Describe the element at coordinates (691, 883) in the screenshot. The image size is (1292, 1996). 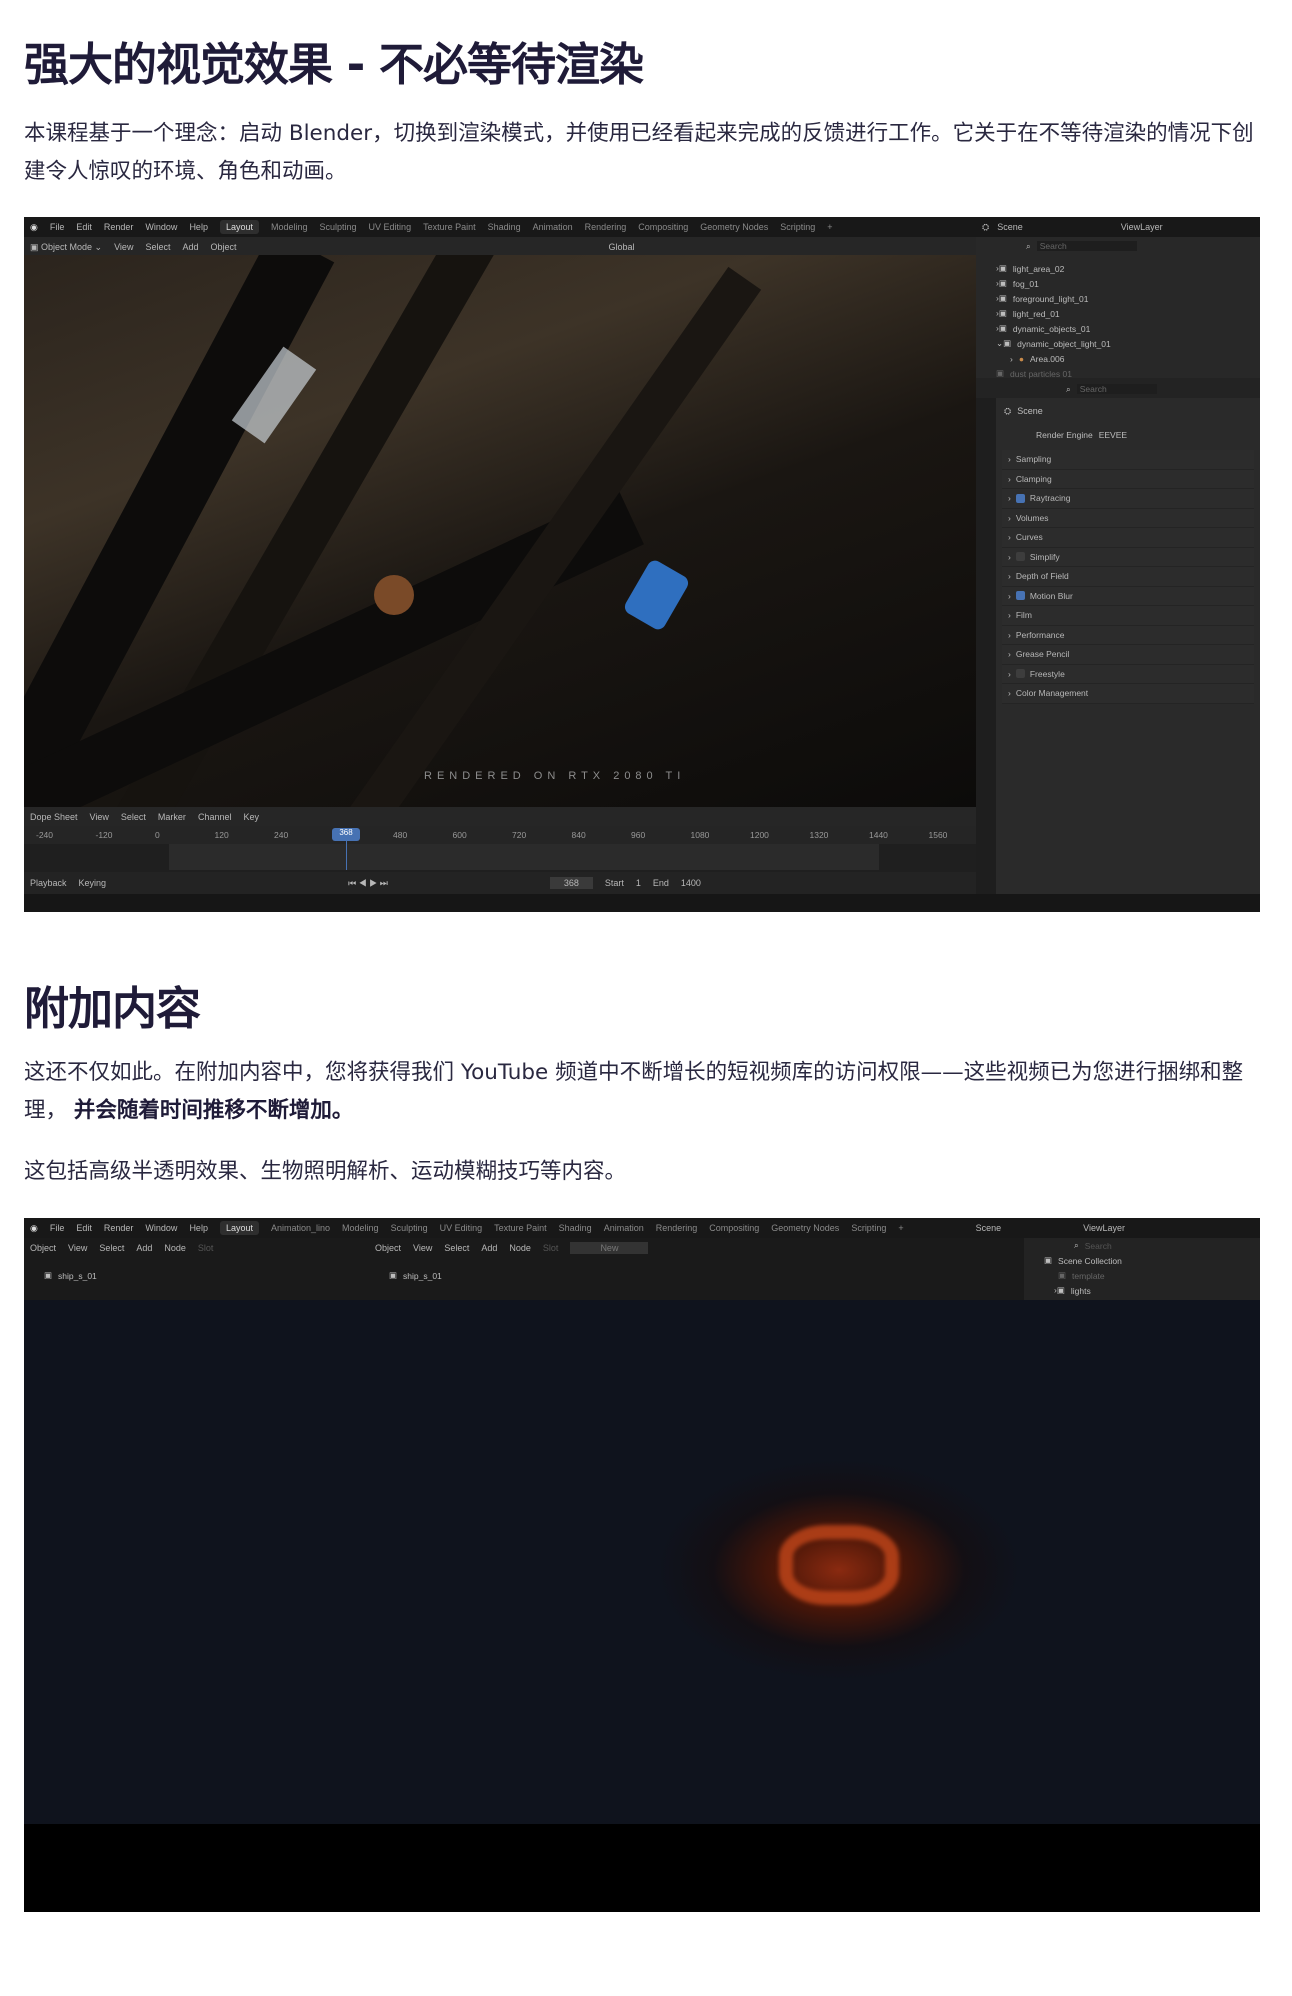
I see `end-field: 1400` at that location.